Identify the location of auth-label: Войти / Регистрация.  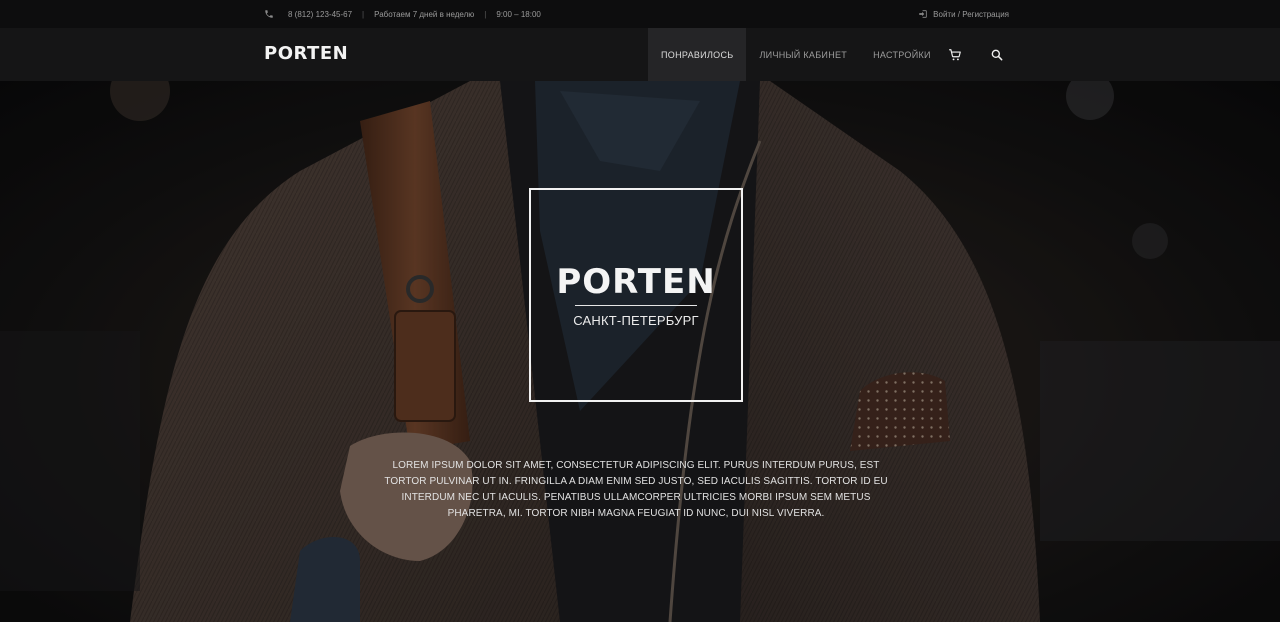
(971, 14).